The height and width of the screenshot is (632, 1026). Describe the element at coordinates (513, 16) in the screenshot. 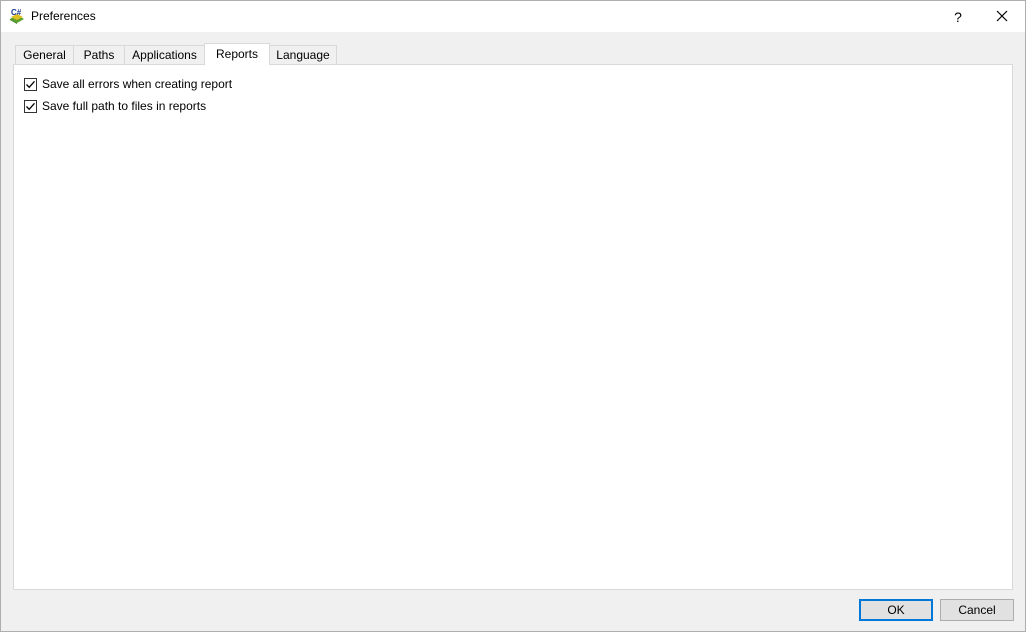

I see `title-bar: C# Preferences ?` at that location.